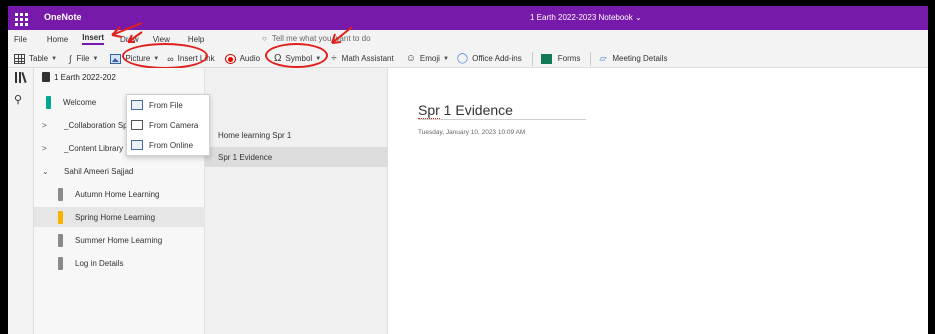 The image size is (935, 334). What do you see at coordinates (367, 58) in the screenshot?
I see `math-label: Math Assistant` at bounding box center [367, 58].